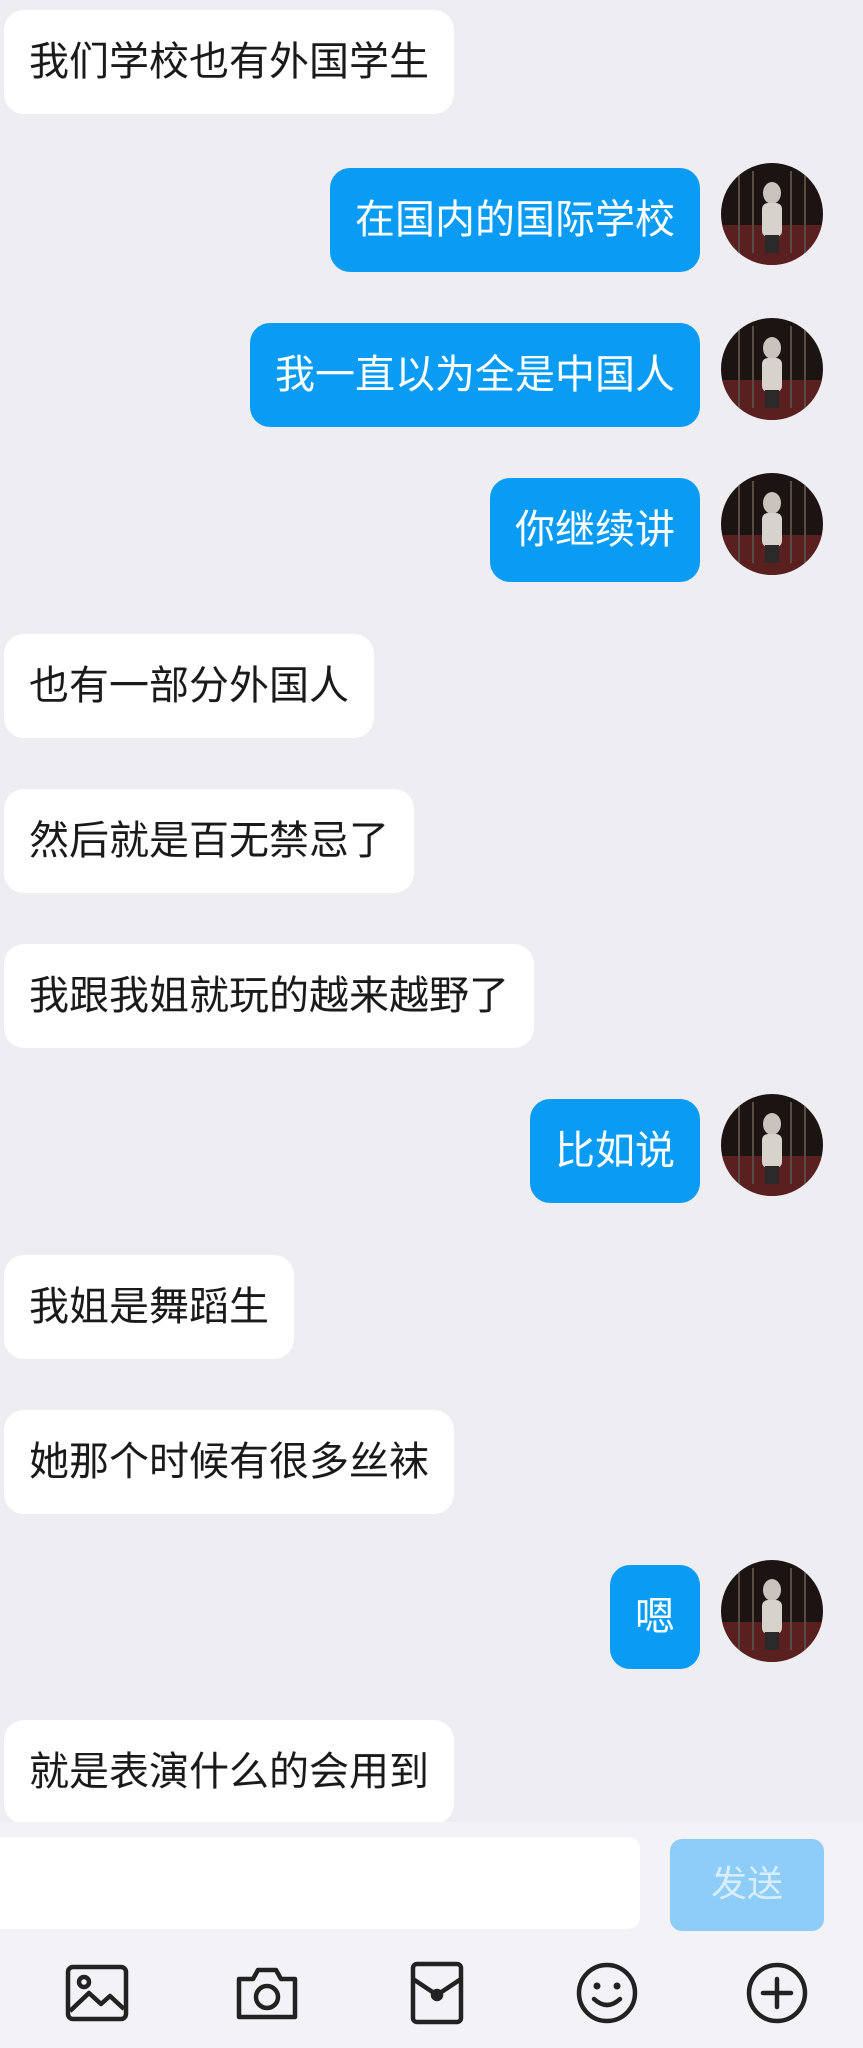  What do you see at coordinates (320, 1883) in the screenshot?
I see `message-input` at bounding box center [320, 1883].